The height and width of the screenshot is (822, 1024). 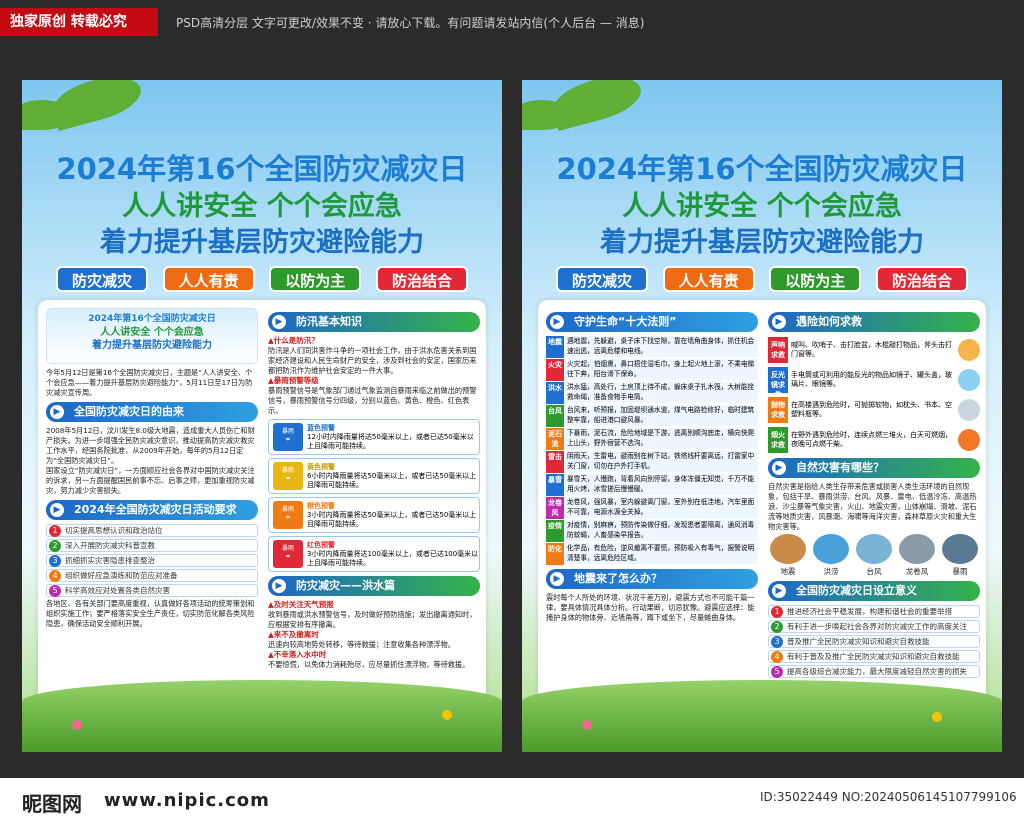 I want to click on section-header: ▶ 防汛基本知识, so click(x=374, y=322).